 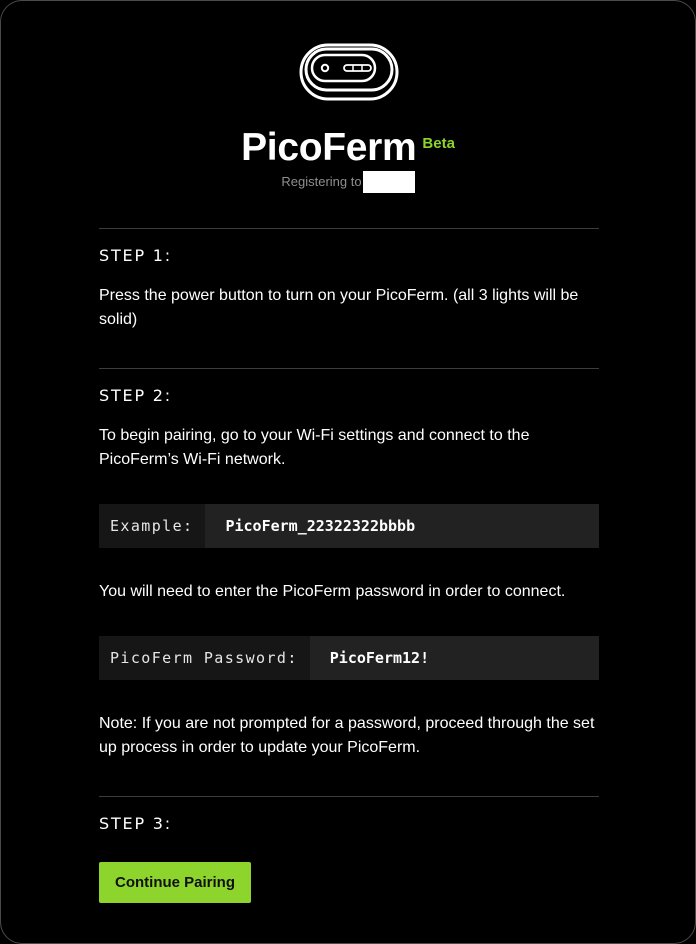 What do you see at coordinates (329, 147) in the screenshot?
I see `brand-title: PicoFerm` at bounding box center [329, 147].